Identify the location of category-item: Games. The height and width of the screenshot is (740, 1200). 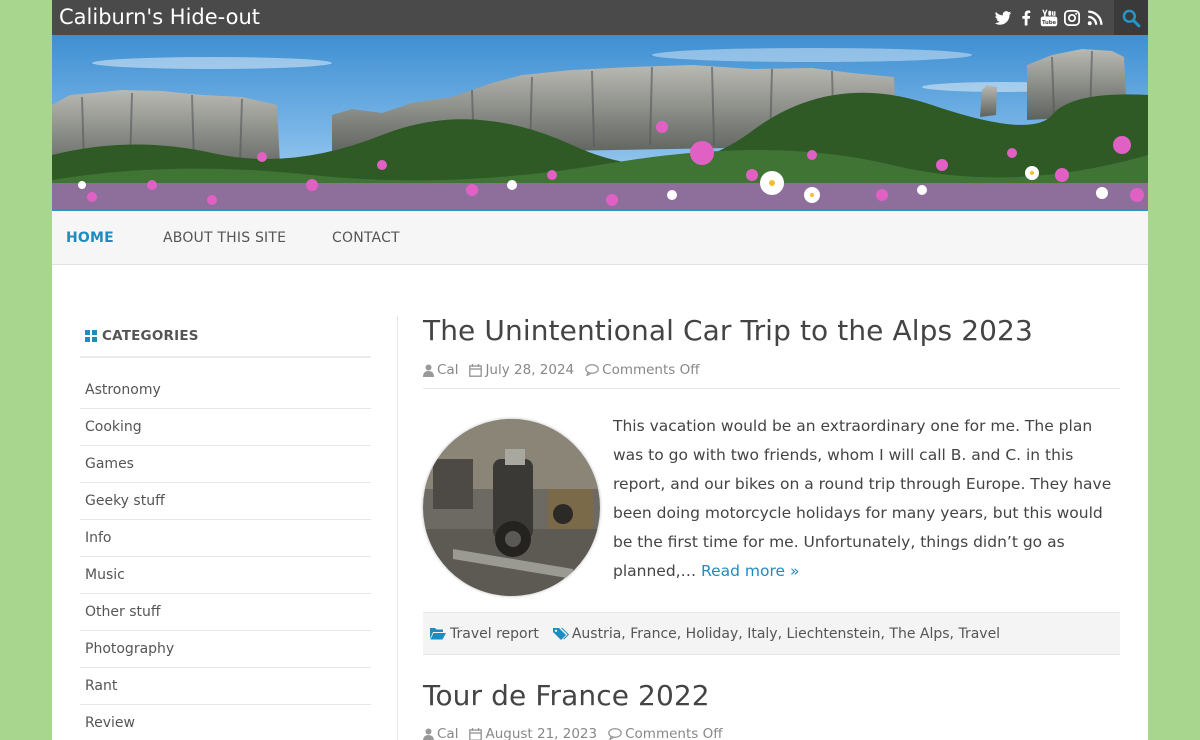
(225, 464).